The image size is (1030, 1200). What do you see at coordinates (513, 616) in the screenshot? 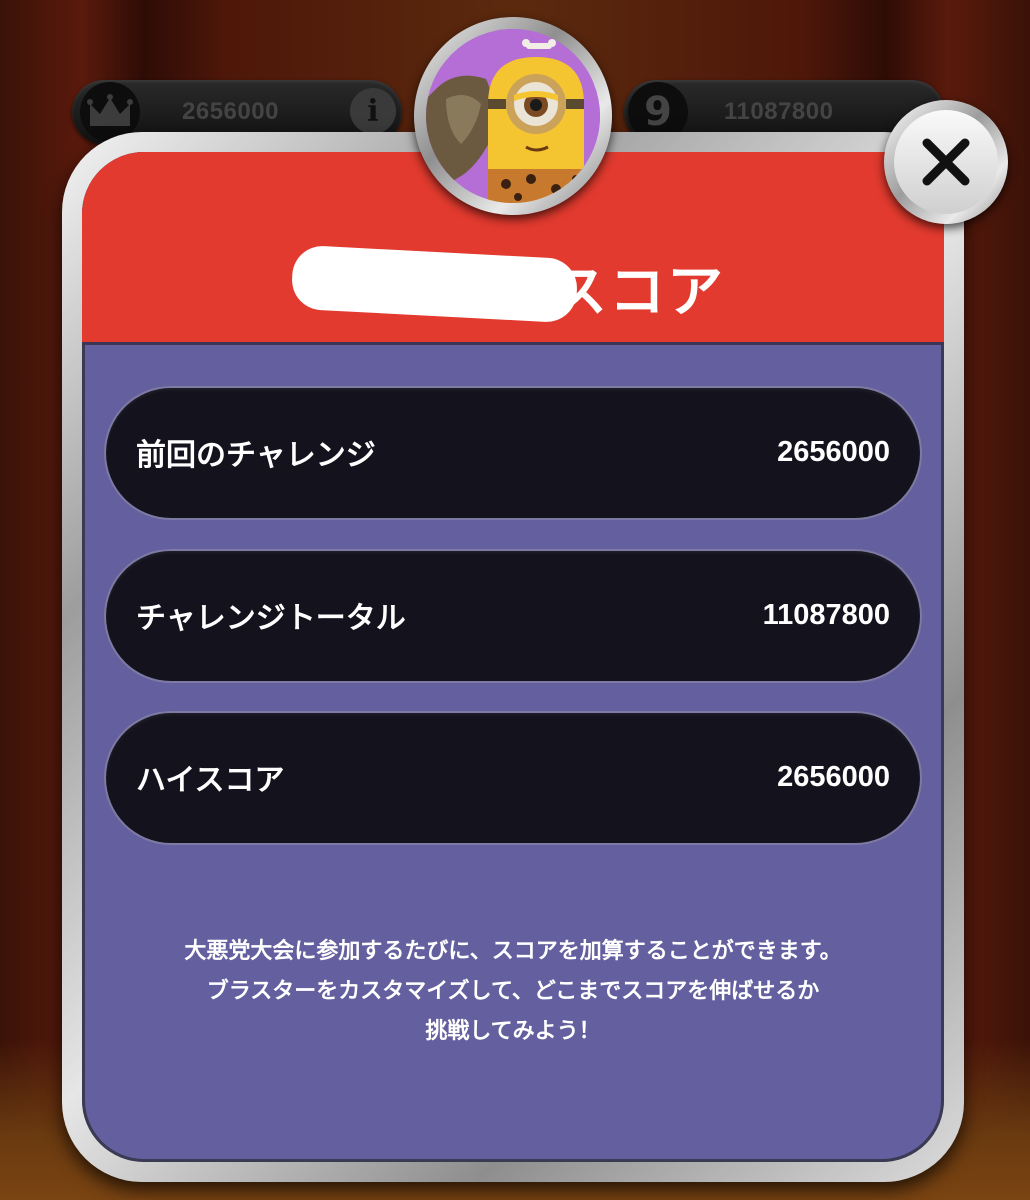
I see `score-row-challenge-total: チャレンジトータル 11087800` at bounding box center [513, 616].